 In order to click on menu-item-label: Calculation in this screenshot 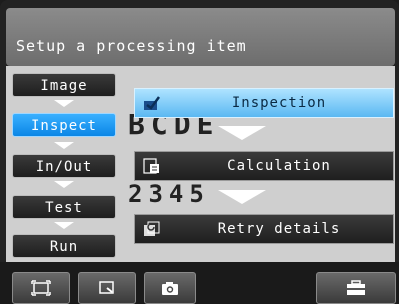, I will do `click(279, 166)`.